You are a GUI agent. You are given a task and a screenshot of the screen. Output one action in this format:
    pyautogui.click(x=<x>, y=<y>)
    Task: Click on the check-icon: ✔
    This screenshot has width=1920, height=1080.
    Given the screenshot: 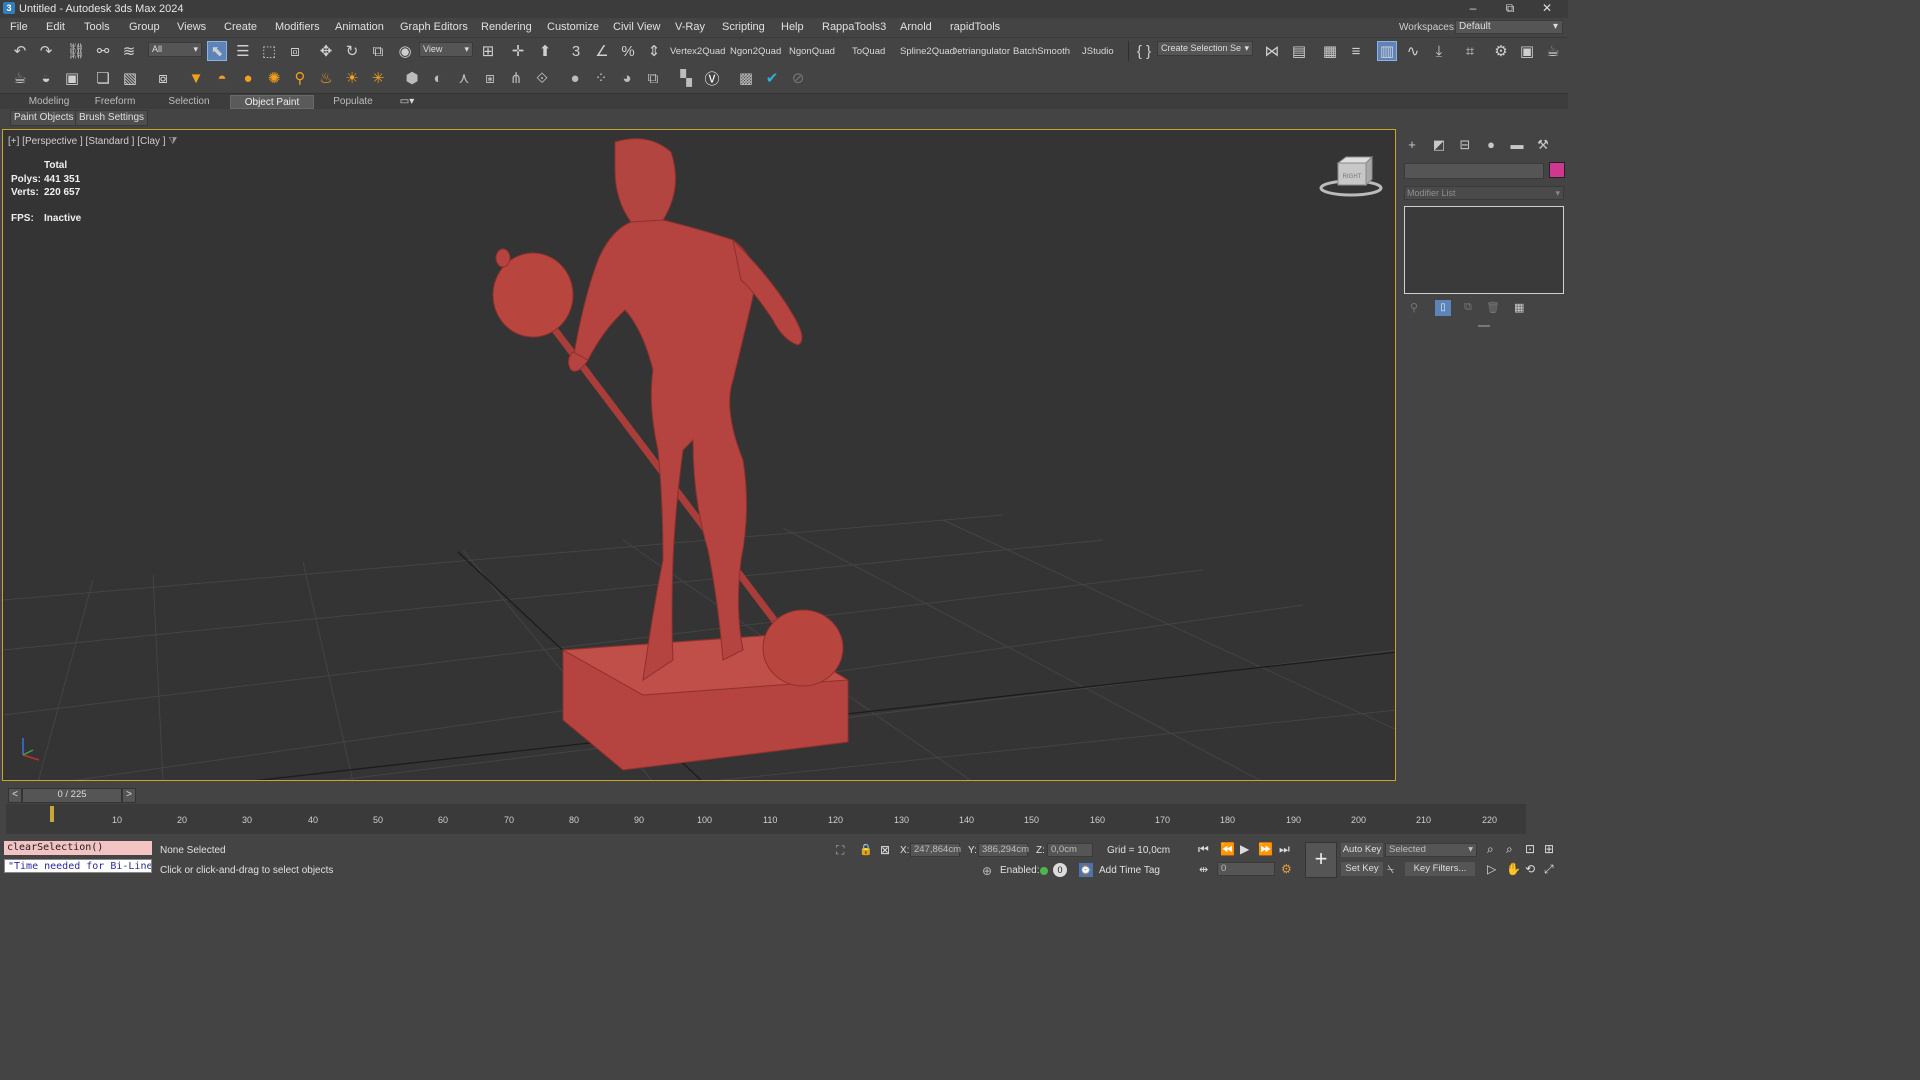 What is the action you would take?
    pyautogui.click(x=772, y=78)
    